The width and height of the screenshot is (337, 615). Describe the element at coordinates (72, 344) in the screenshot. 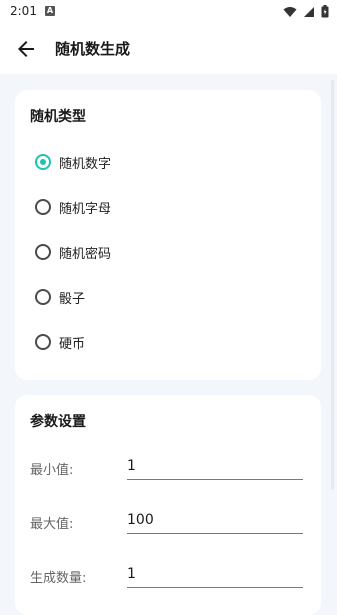

I see `radio-label: 硬币` at that location.